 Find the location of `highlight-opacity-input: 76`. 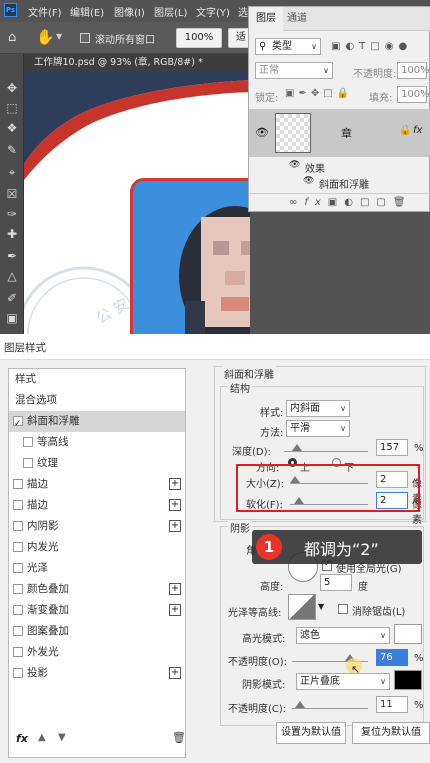

highlight-opacity-input: 76 is located at coordinates (392, 657).